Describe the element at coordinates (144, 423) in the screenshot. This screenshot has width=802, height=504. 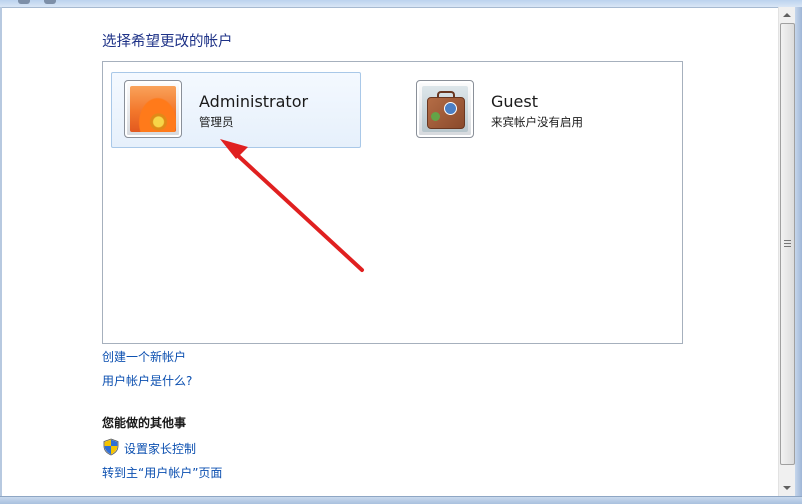
I see `other-tasks-title: 您能做的其他事` at that location.